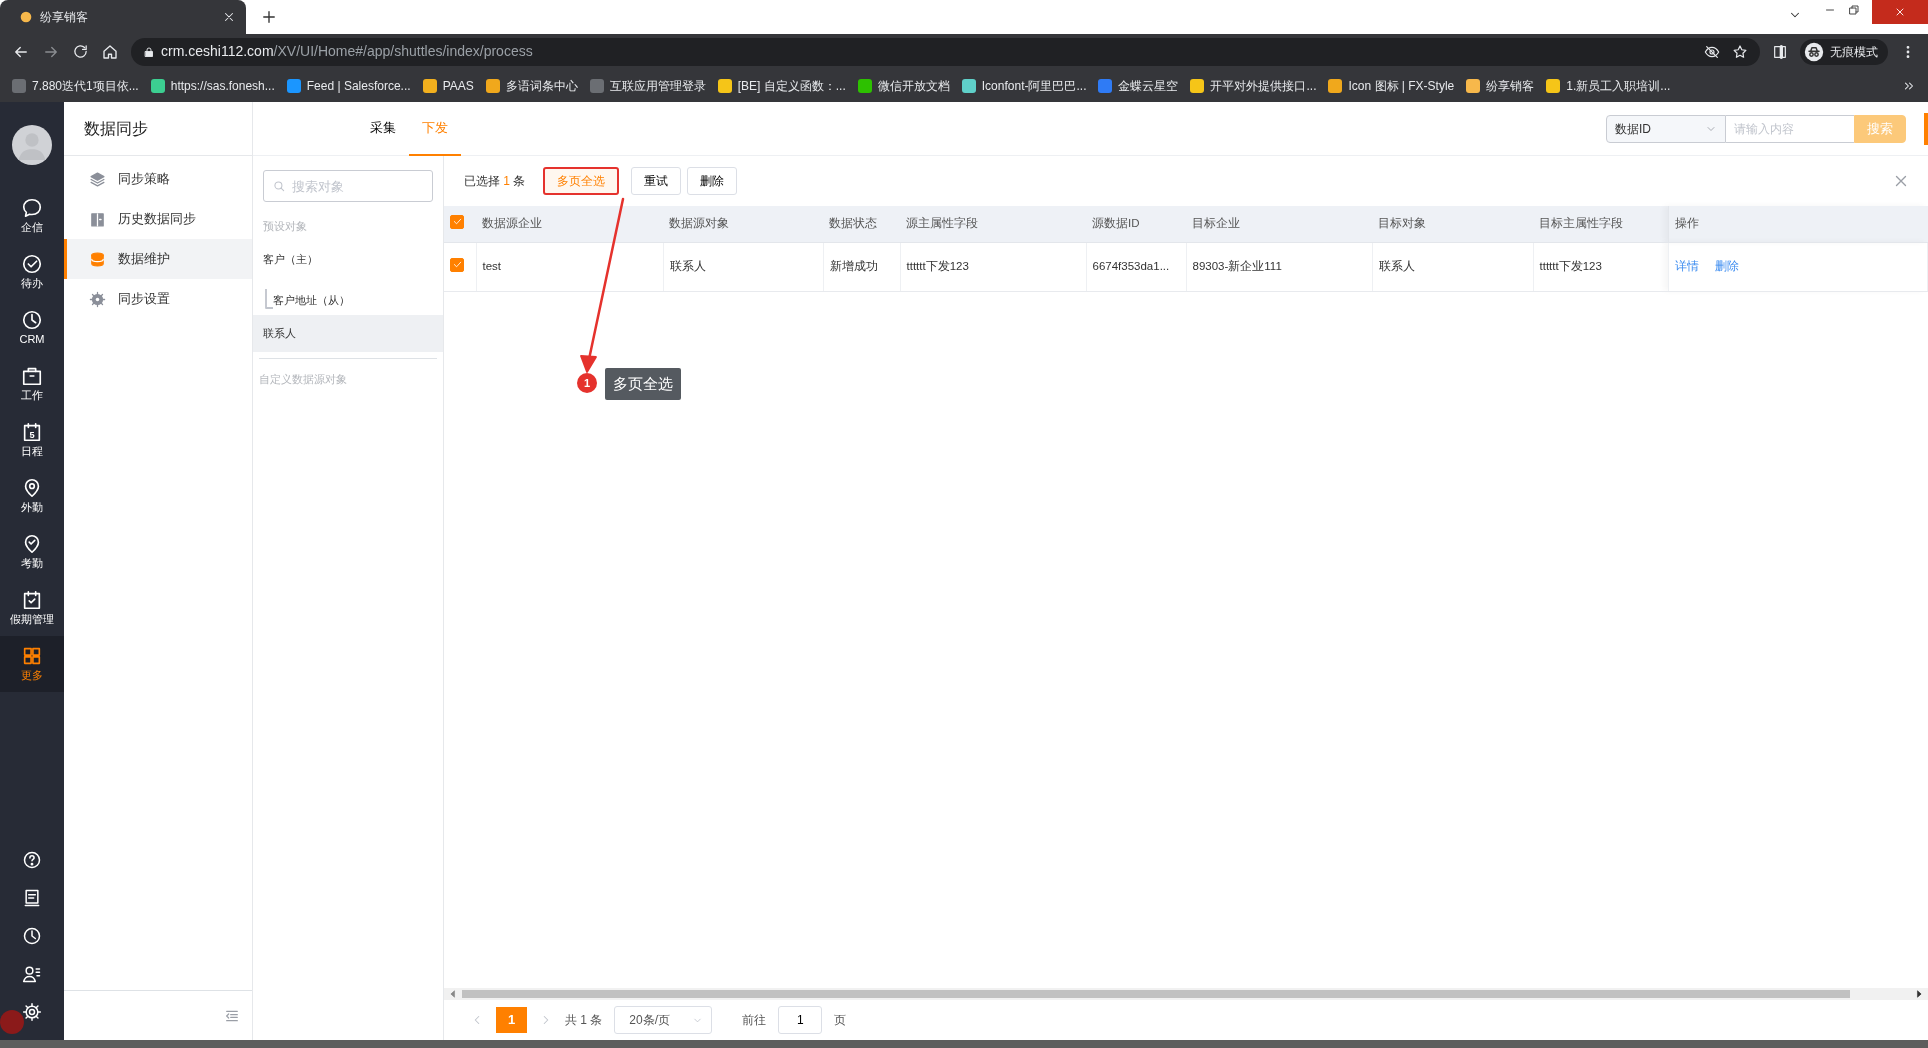 The width and height of the screenshot is (1928, 1048). Describe the element at coordinates (158, 299) in the screenshot. I see `sidebar-item: 同步设置` at that location.